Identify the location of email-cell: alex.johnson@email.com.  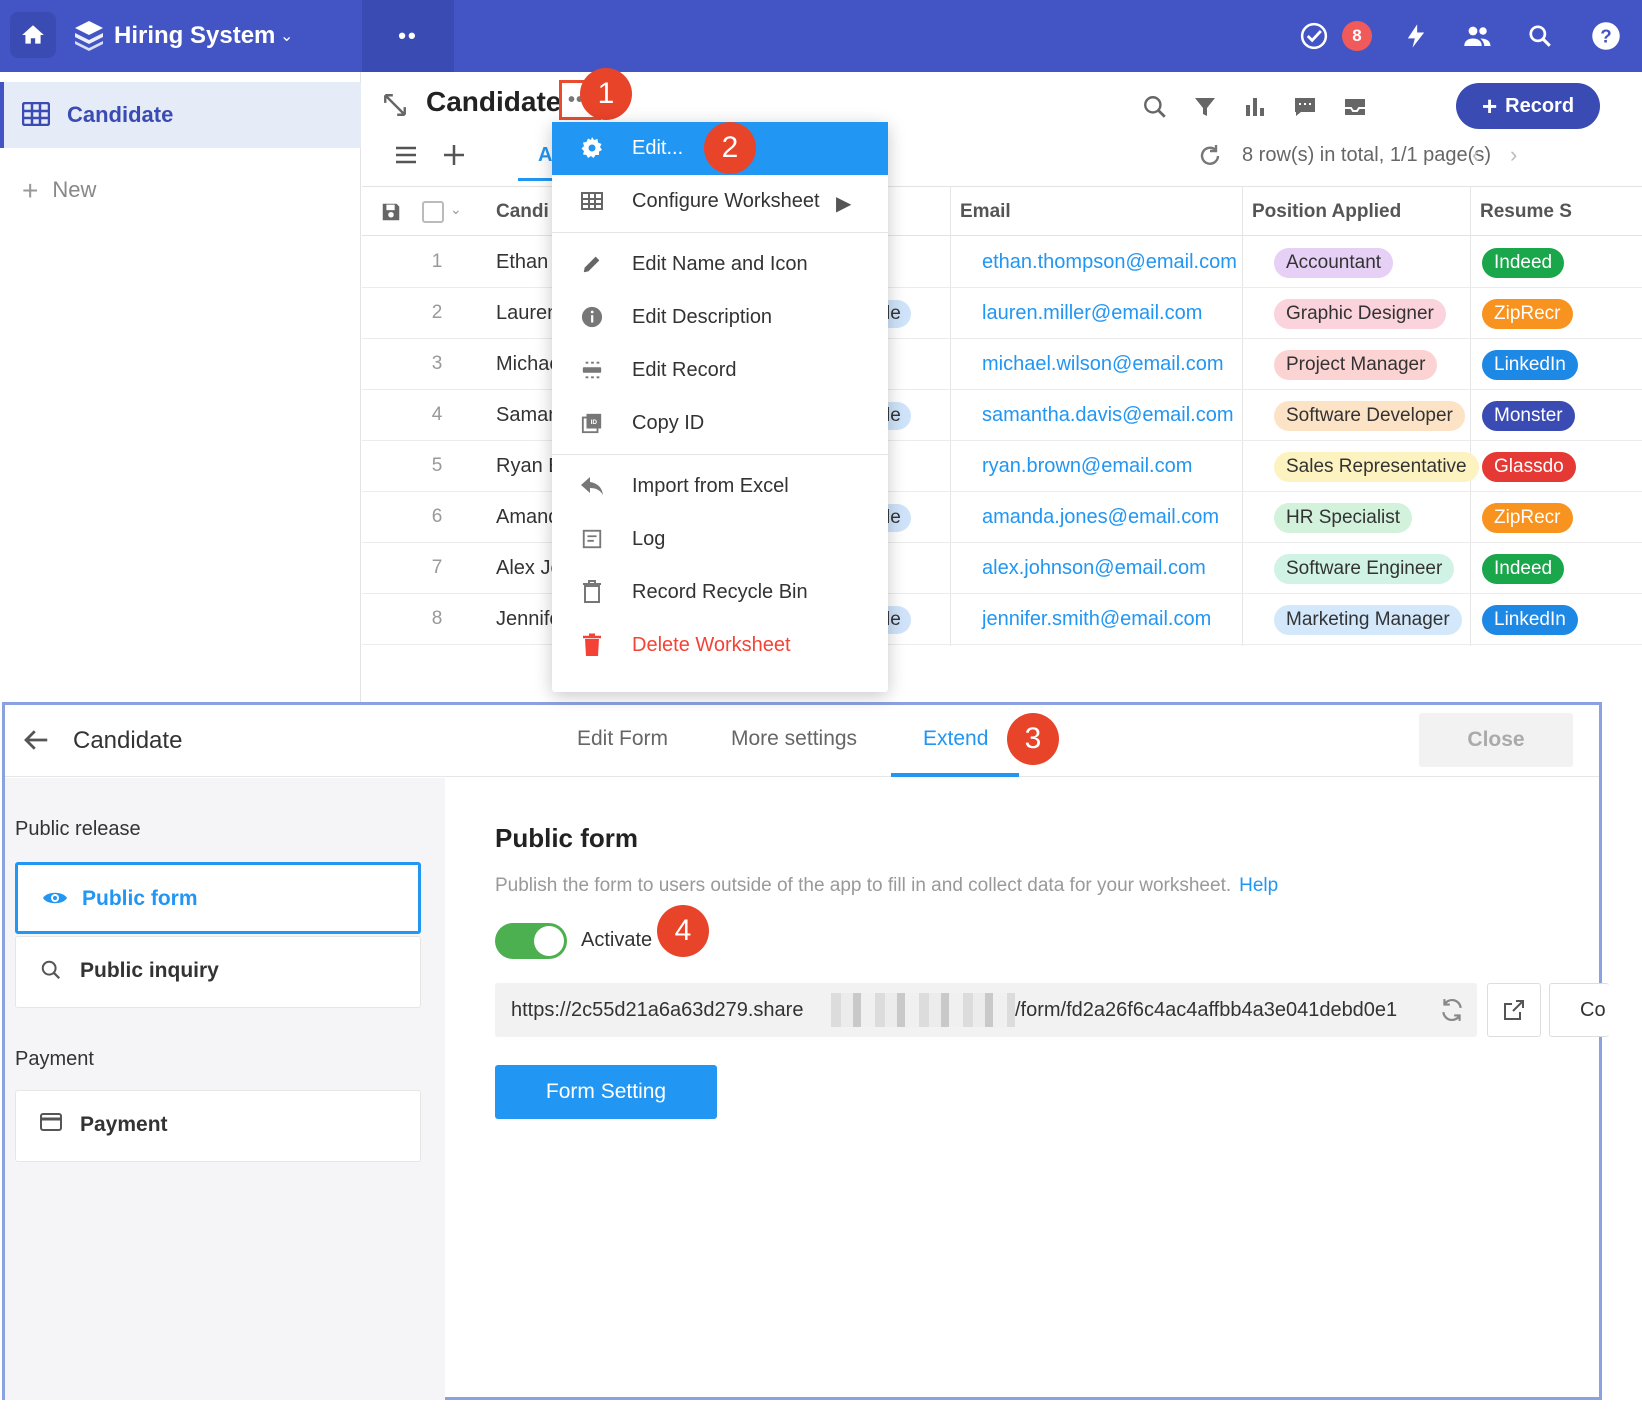
(1094, 568).